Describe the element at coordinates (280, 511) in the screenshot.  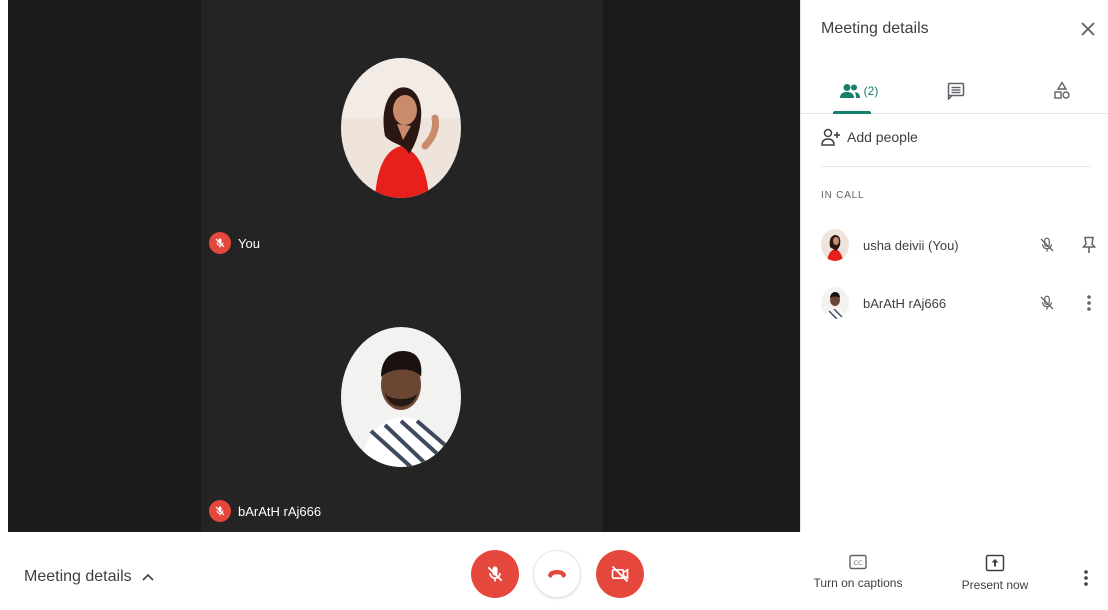
I see `tile-name: bArAtH rAj666` at that location.